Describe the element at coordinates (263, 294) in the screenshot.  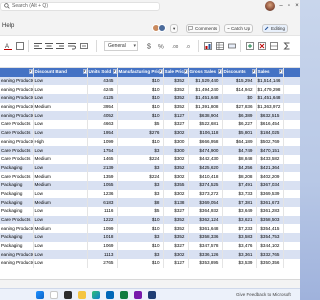
I see `feedback-link: Give Feedback to Microsoft` at that location.